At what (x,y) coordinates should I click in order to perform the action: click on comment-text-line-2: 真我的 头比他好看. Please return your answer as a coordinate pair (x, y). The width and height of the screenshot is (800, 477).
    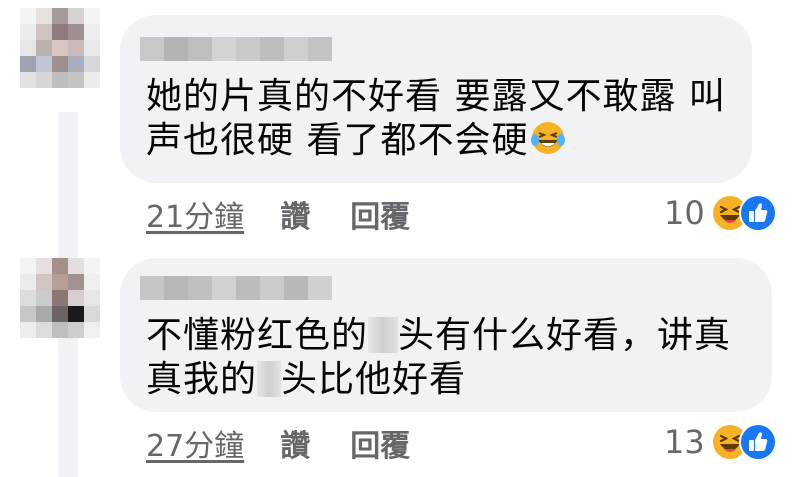
    Looking at the image, I should click on (306, 380).